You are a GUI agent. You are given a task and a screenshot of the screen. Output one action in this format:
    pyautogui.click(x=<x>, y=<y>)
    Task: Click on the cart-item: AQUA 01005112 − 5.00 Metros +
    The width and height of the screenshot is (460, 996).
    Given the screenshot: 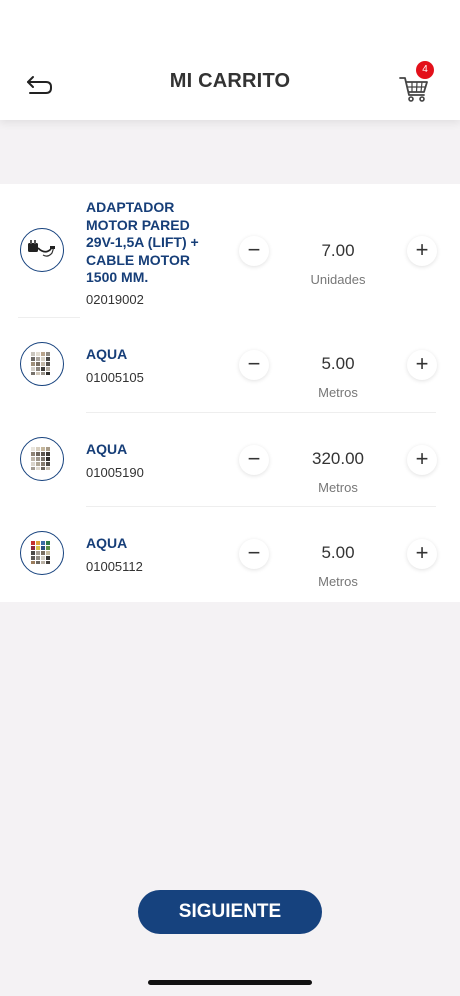 What is the action you would take?
    pyautogui.click(x=230, y=554)
    